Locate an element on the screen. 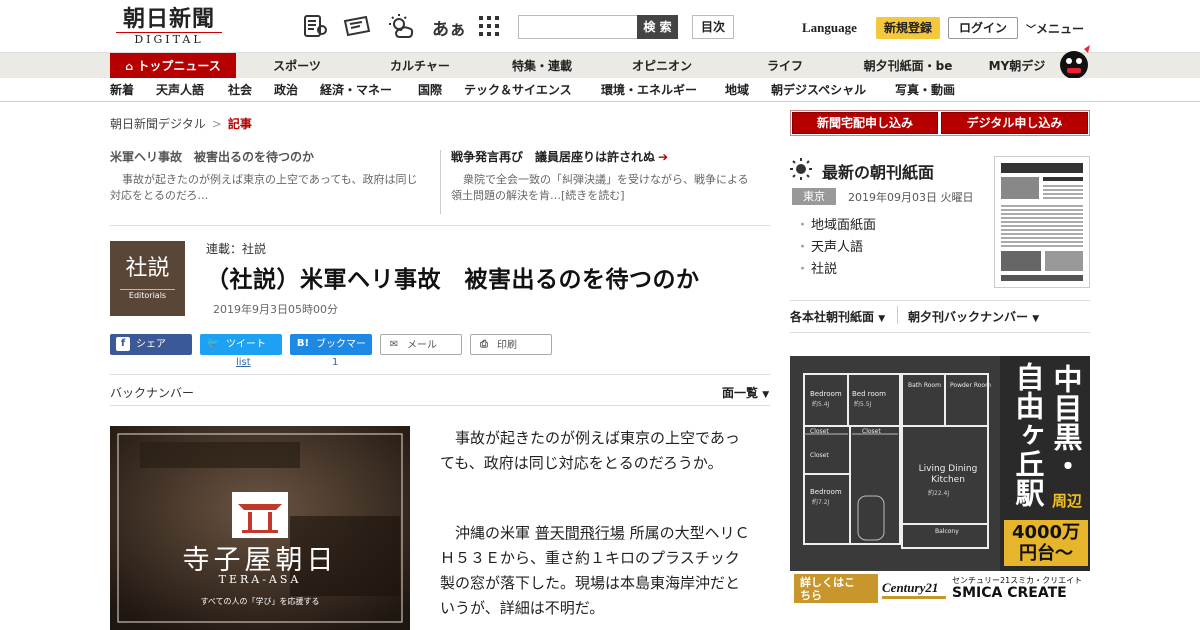  nav-paper: 朝夕刊紙面・be is located at coordinates (908, 66).